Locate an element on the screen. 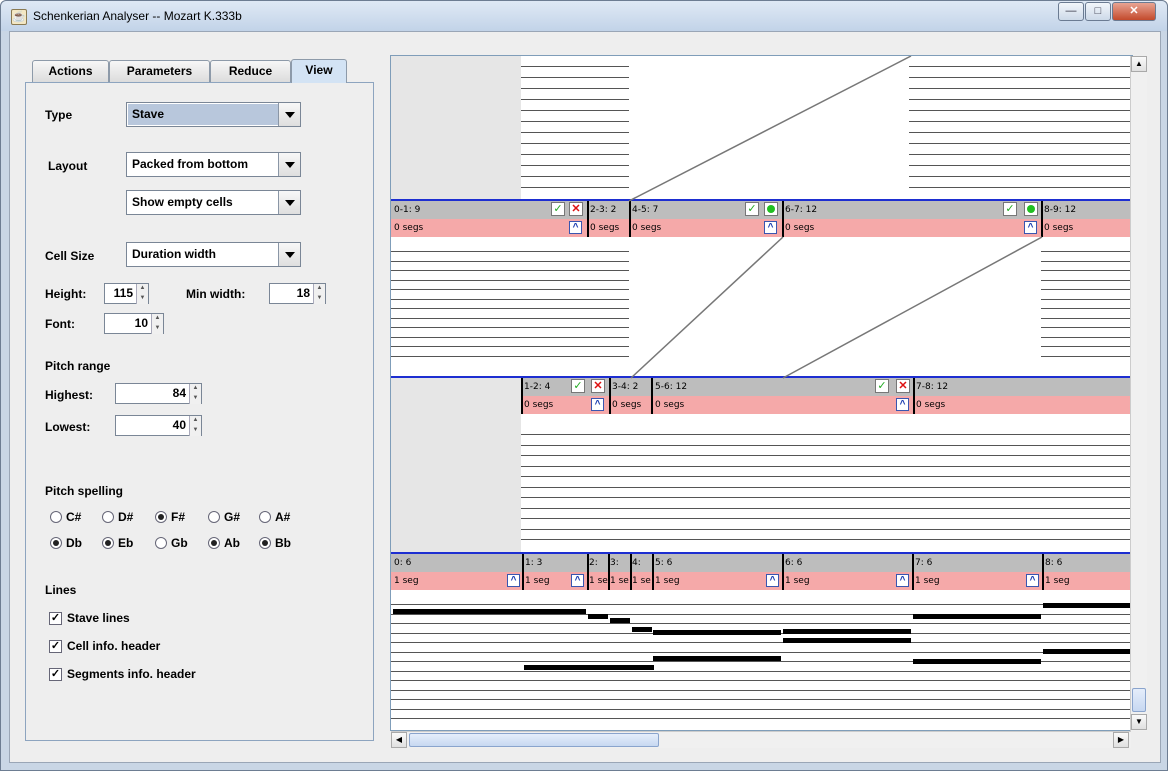 This screenshot has width=1168, height=771. height-spinner: 115 ▲ ▼ is located at coordinates (126, 293).